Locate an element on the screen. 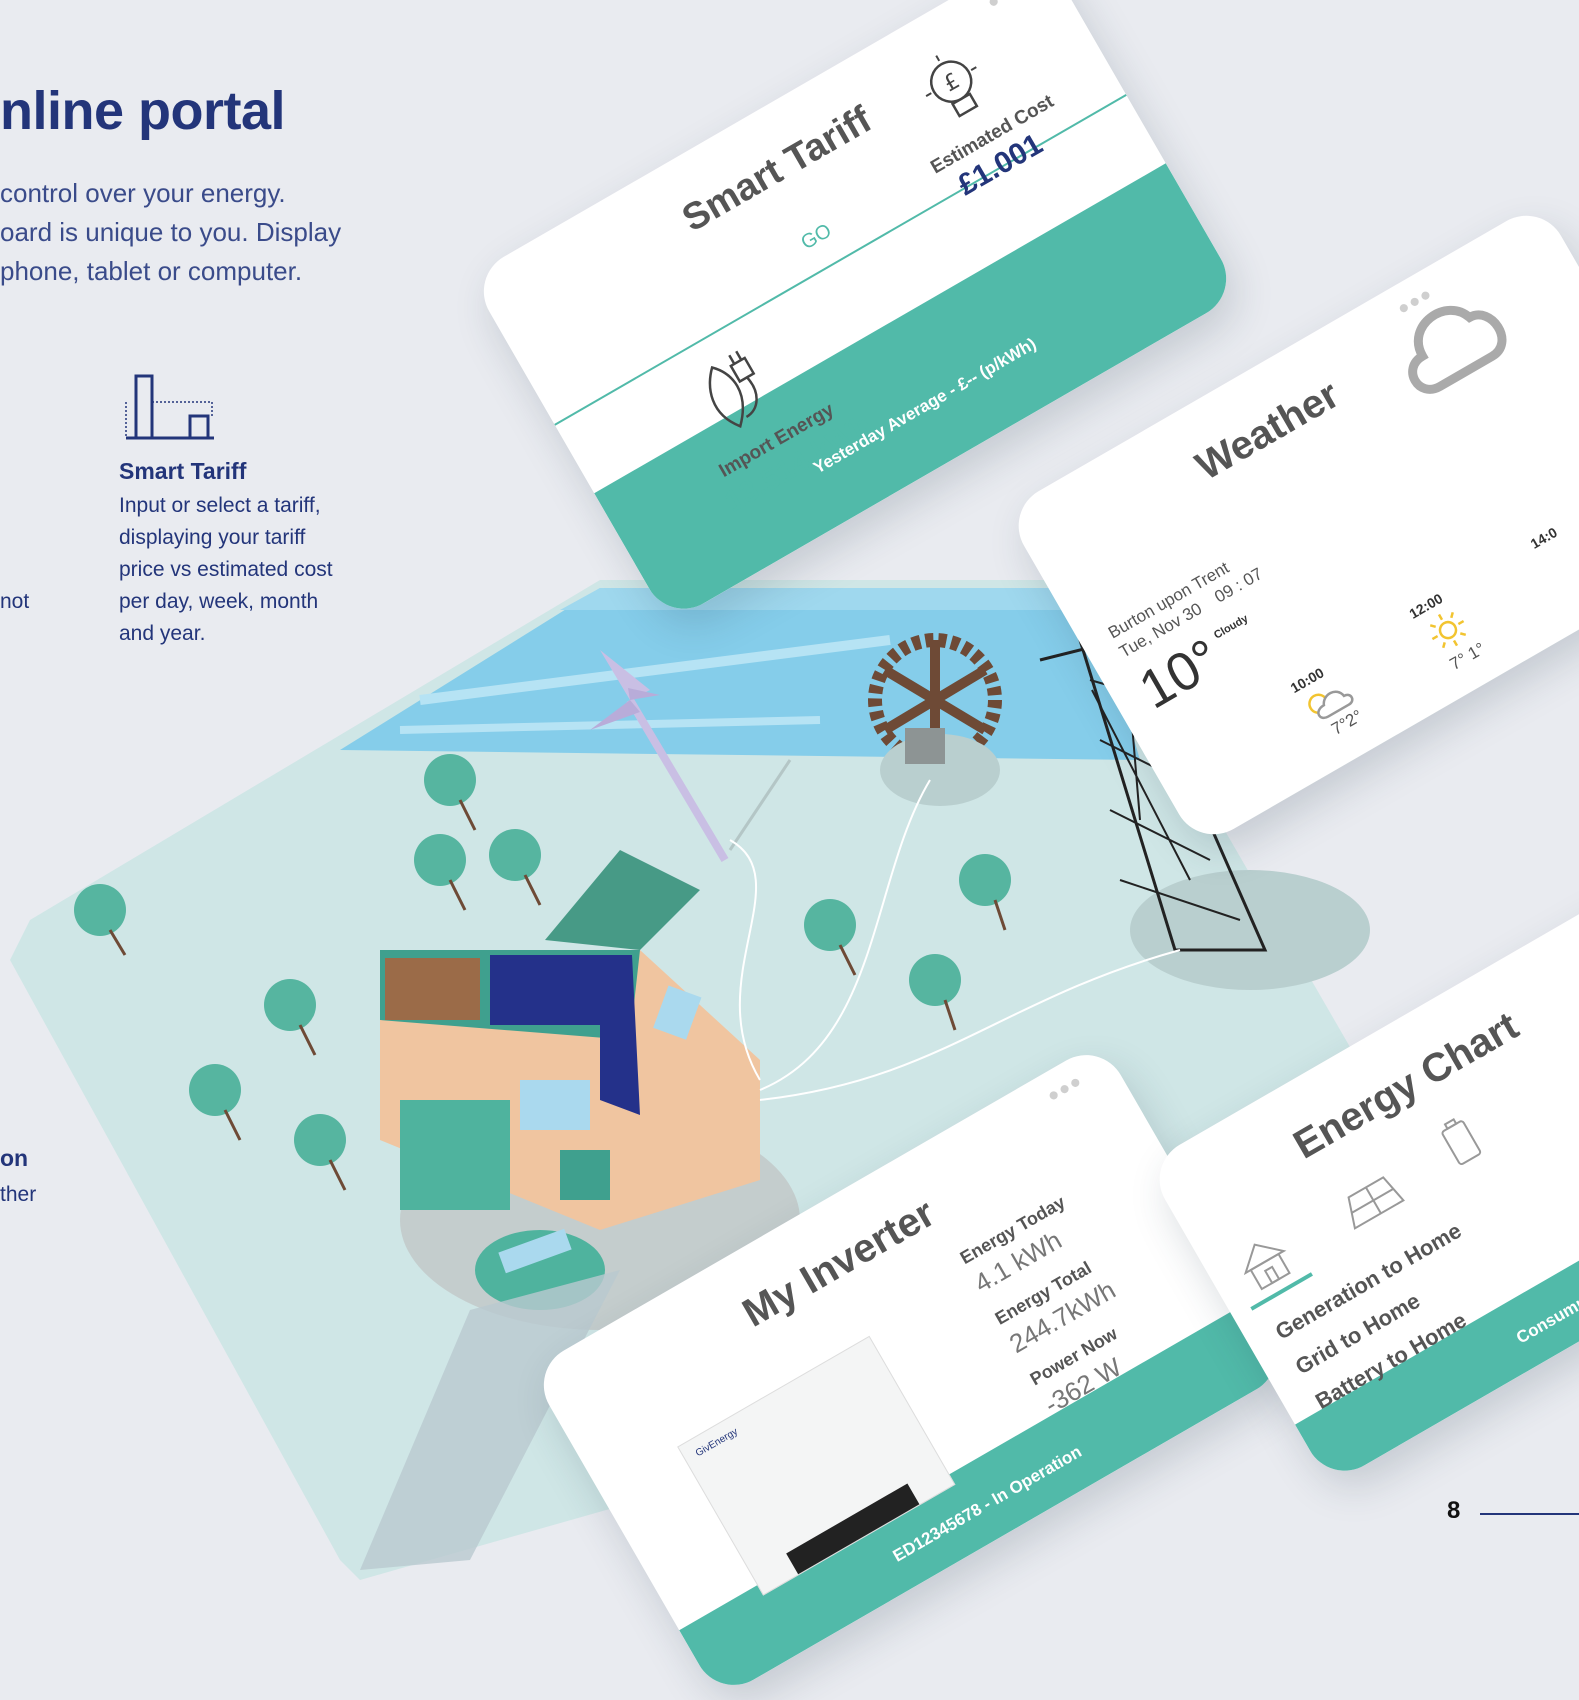 This screenshot has width=1579, height=1700. bar-chart-icon is located at coordinates (169, 407).